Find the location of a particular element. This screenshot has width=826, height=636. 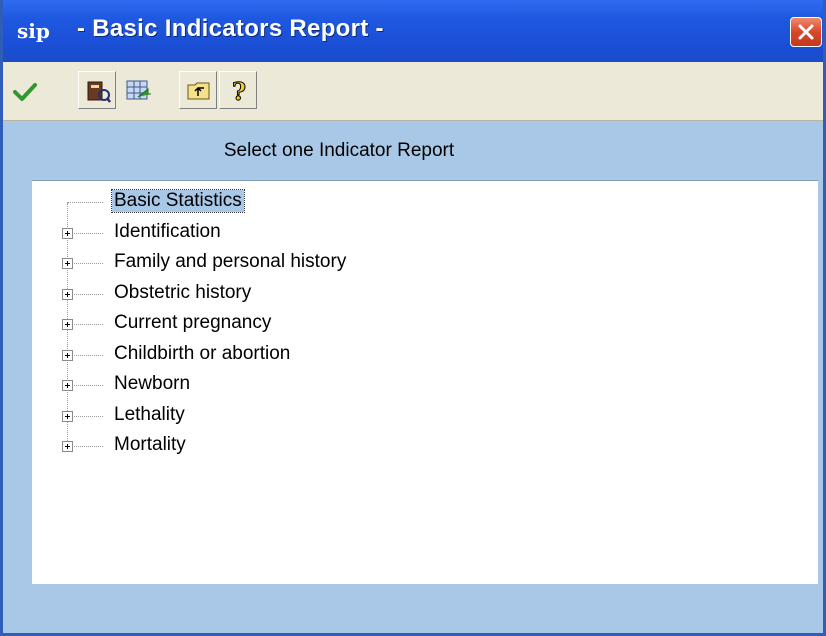

report-book-icon is located at coordinates (99, 92).